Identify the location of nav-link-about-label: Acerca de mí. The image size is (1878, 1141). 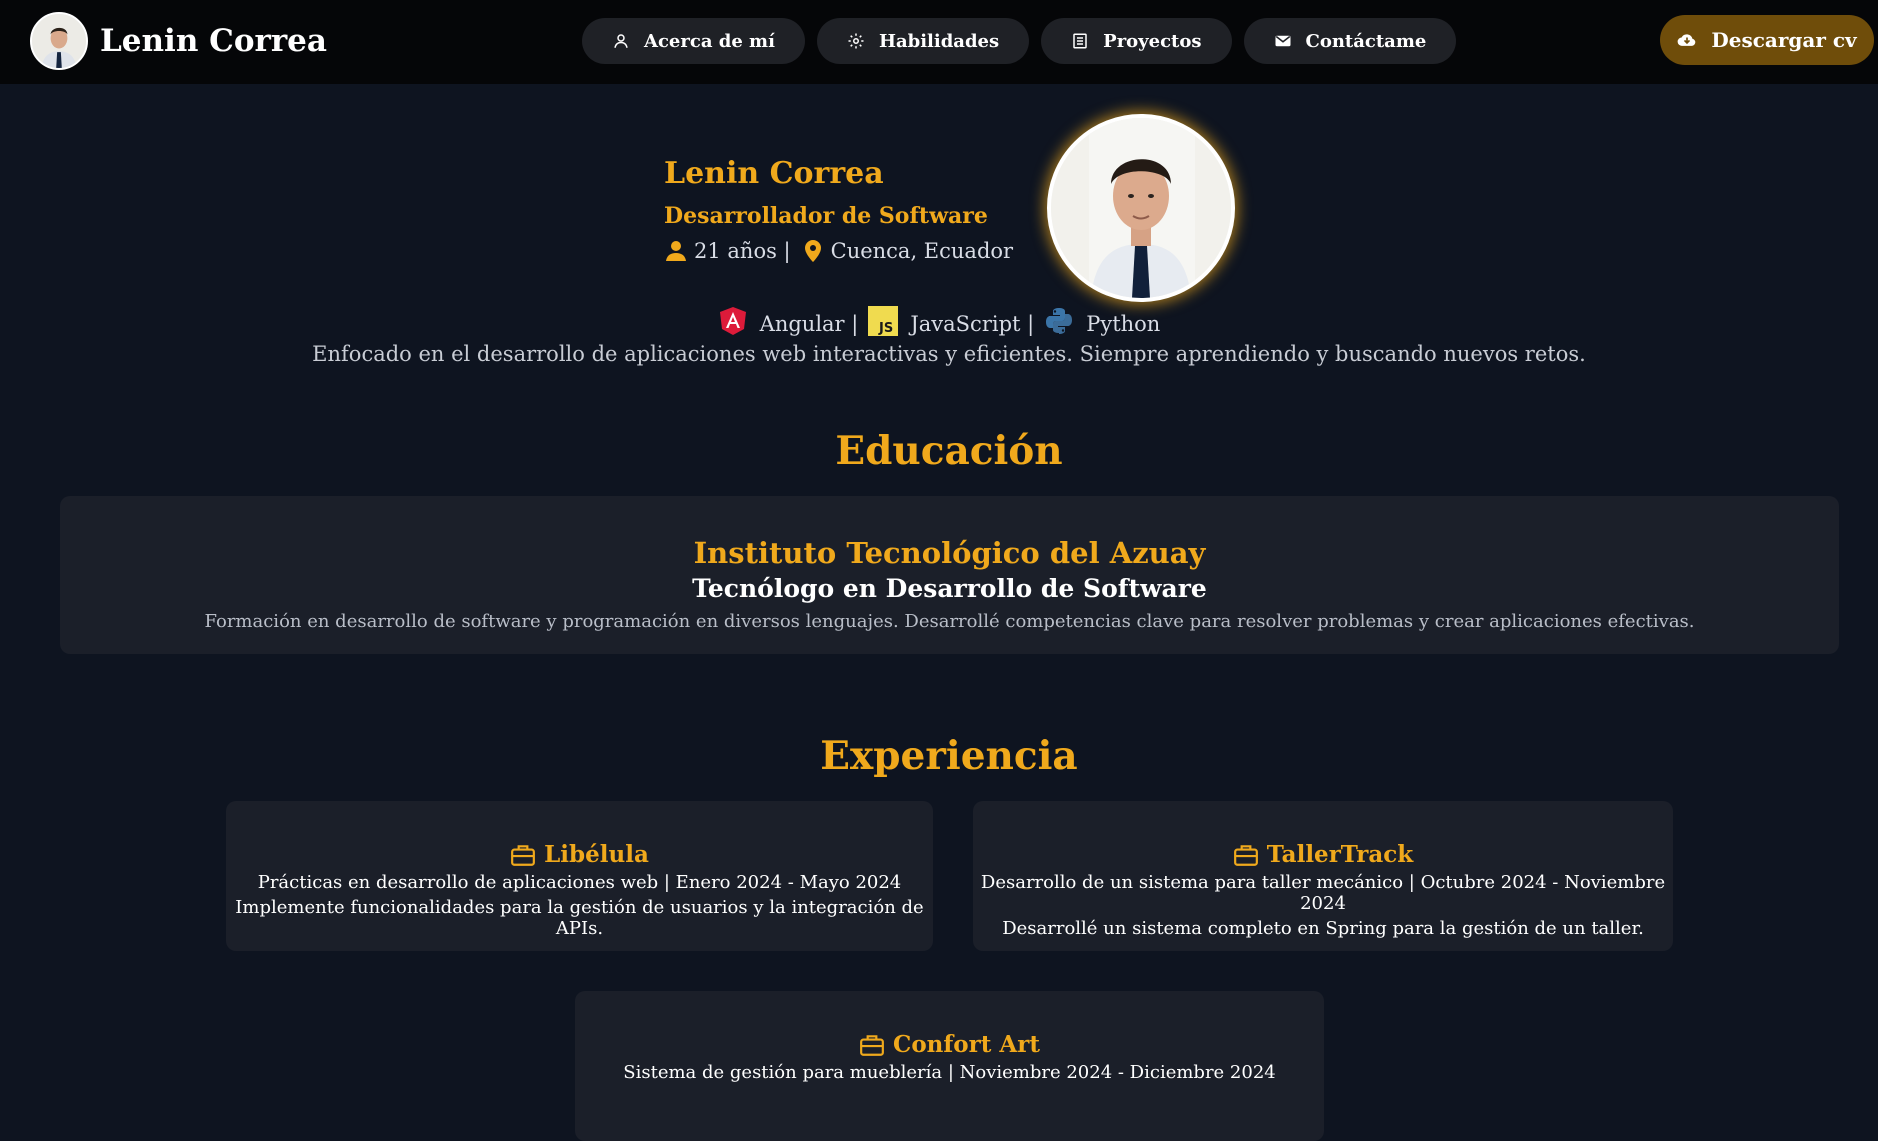
(709, 41).